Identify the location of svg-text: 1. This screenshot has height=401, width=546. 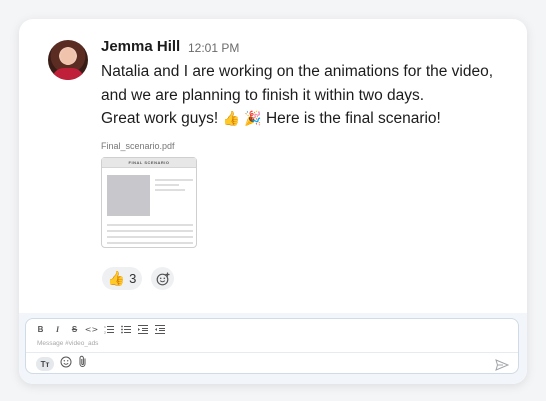
(105, 327).